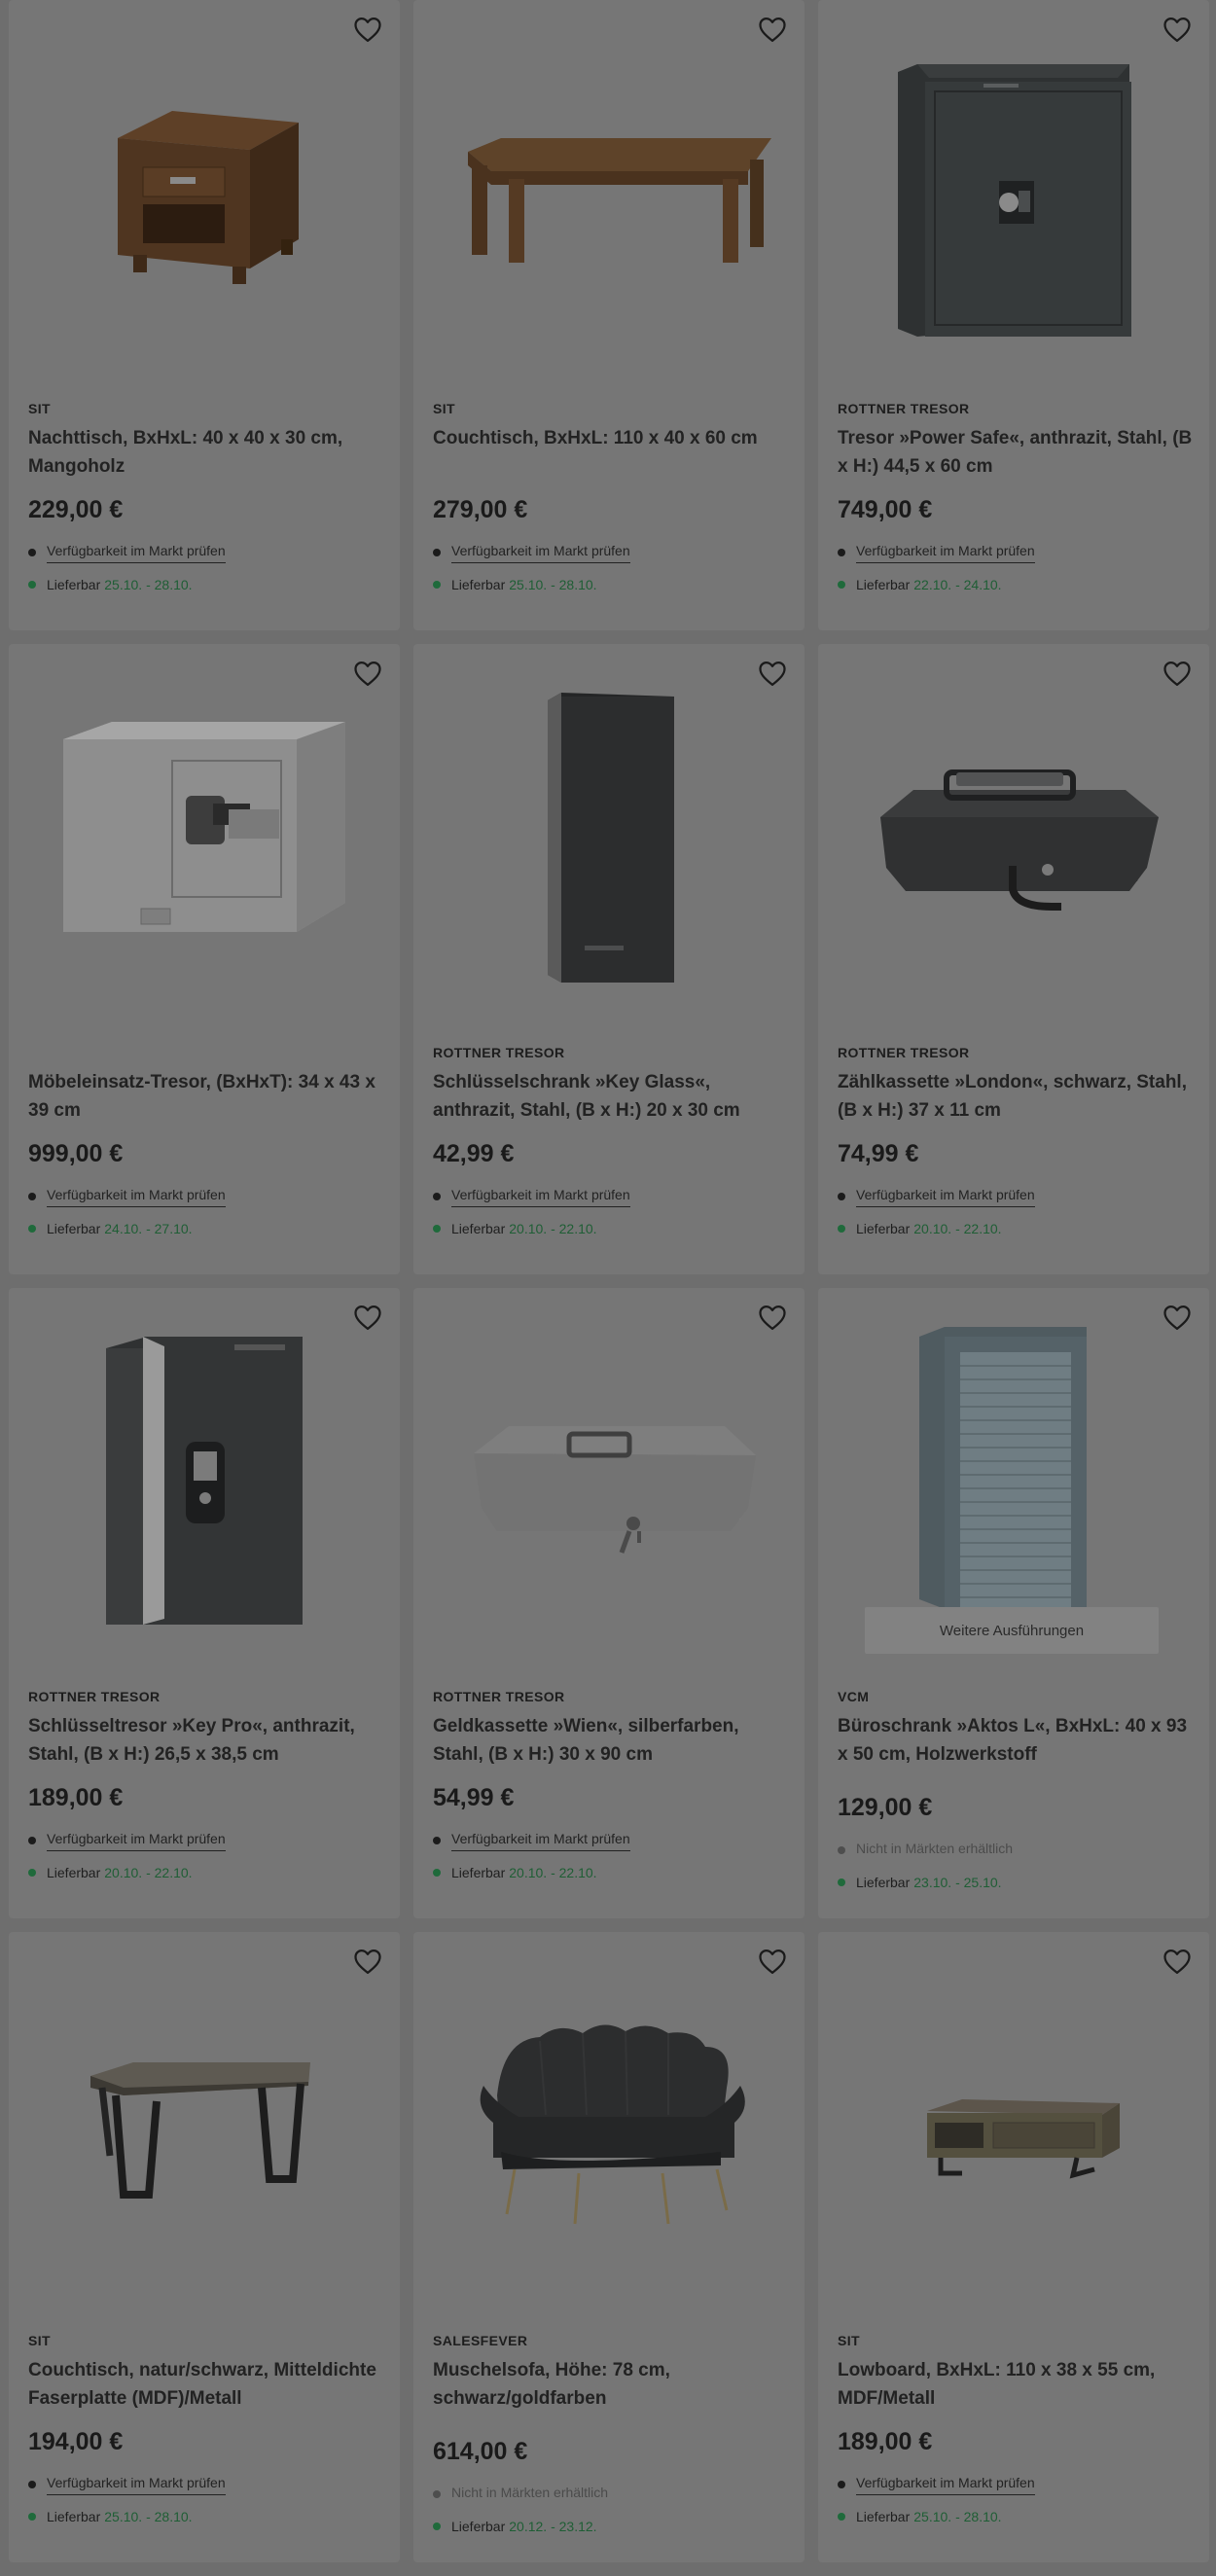 The height and width of the screenshot is (2576, 1216). What do you see at coordinates (76, 509) in the screenshot?
I see `product-price: 229,00 €` at bounding box center [76, 509].